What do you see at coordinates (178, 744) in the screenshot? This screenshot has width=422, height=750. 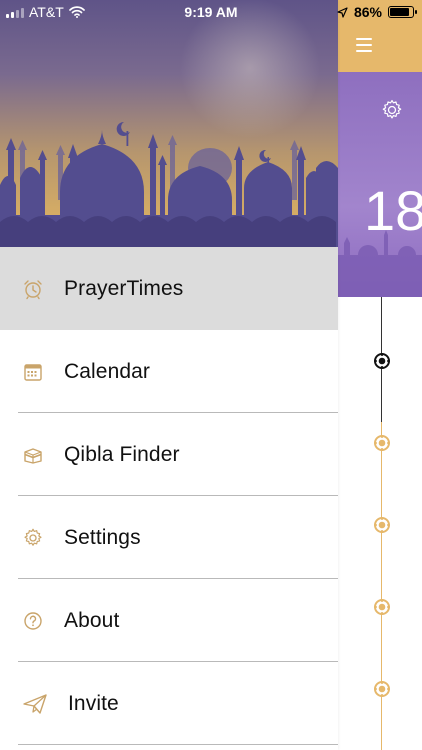 I see `menu-divider` at bounding box center [178, 744].